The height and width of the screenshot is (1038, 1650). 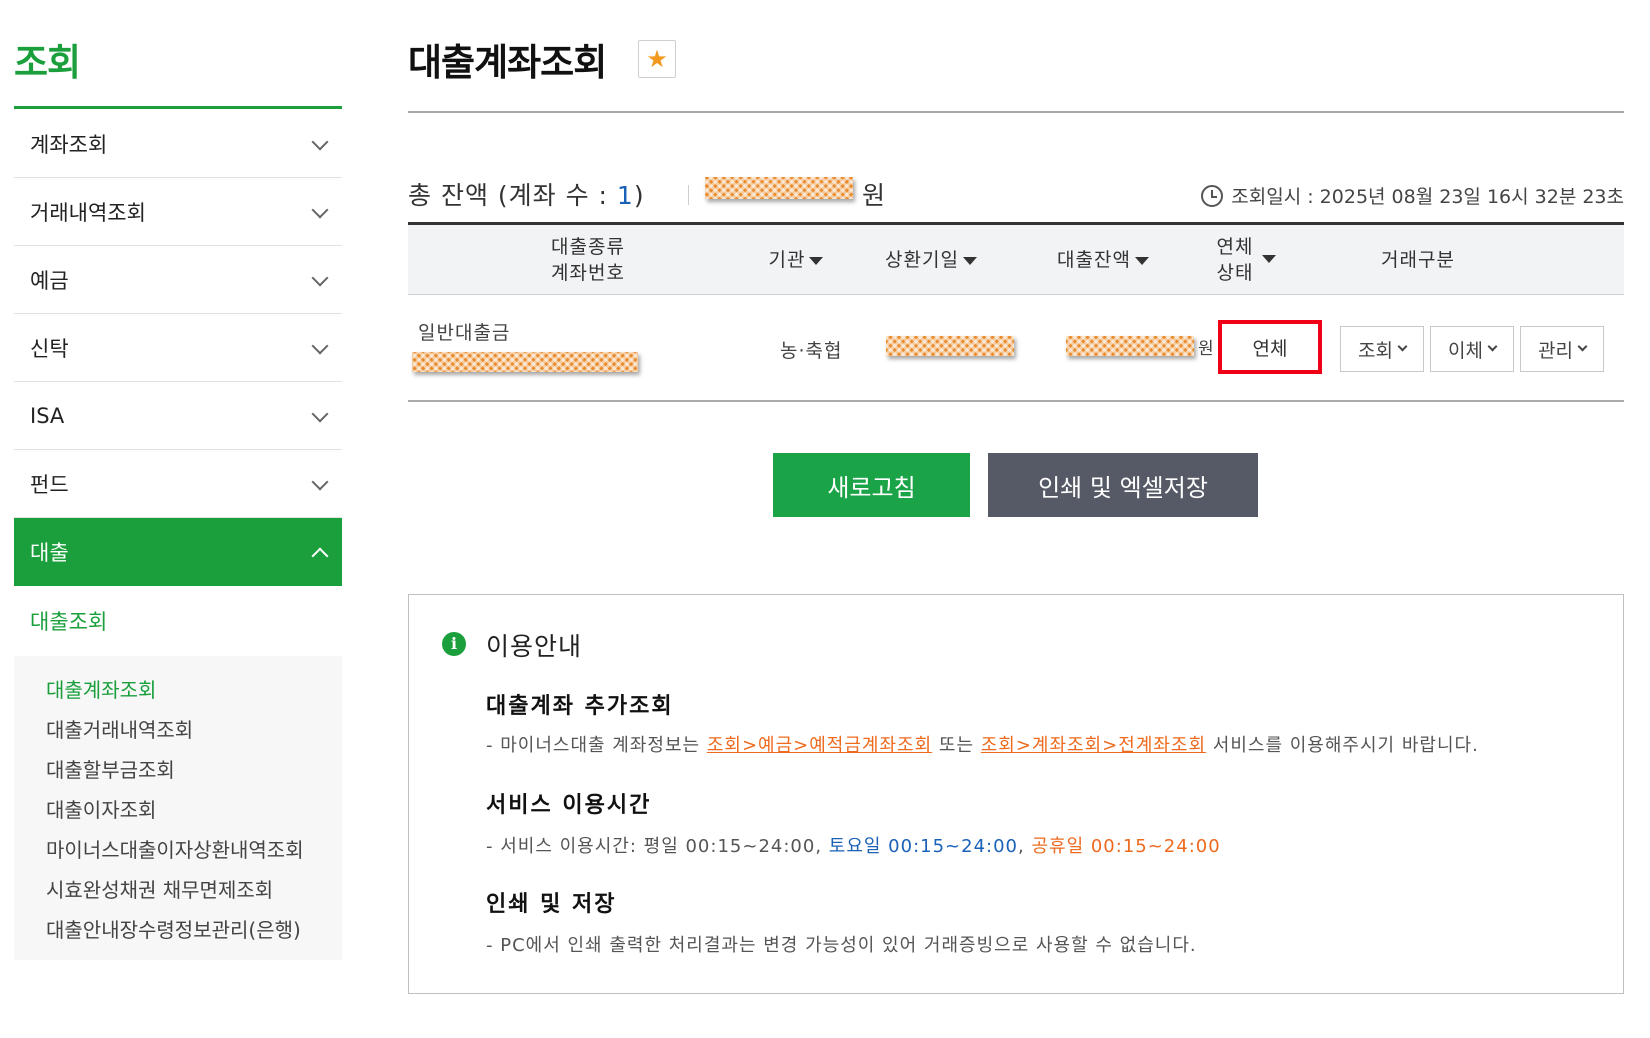 What do you see at coordinates (950, 346) in the screenshot?
I see `redacted-repay-date` at bounding box center [950, 346].